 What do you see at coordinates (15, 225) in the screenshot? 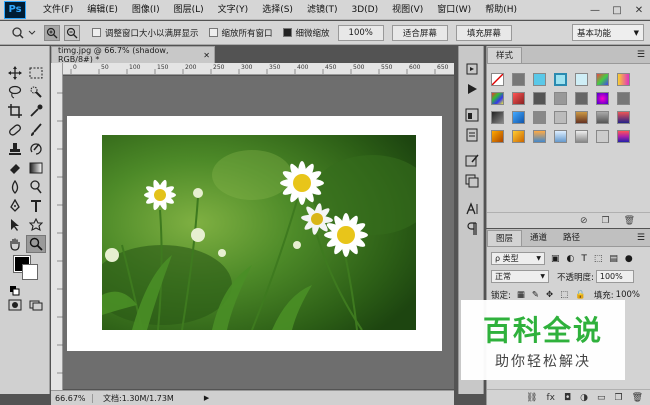
I see `path-select-tool` at bounding box center [15, 225].